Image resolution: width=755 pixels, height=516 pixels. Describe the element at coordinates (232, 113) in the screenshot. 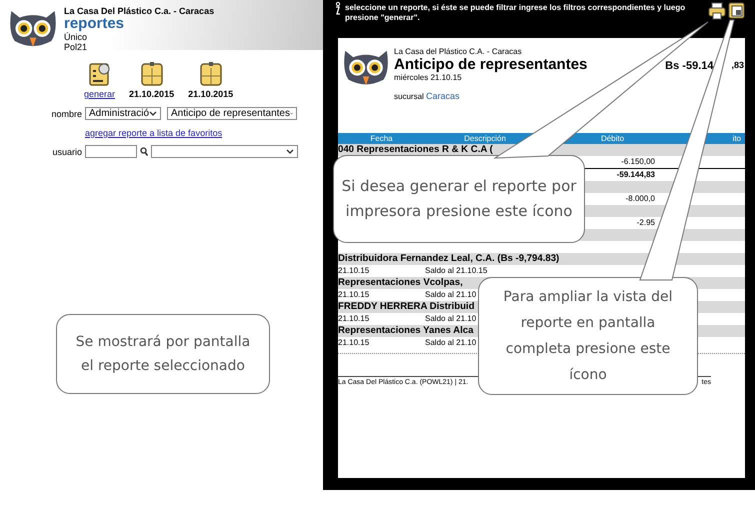

I see `report-select: Anticipo de representantes` at that location.